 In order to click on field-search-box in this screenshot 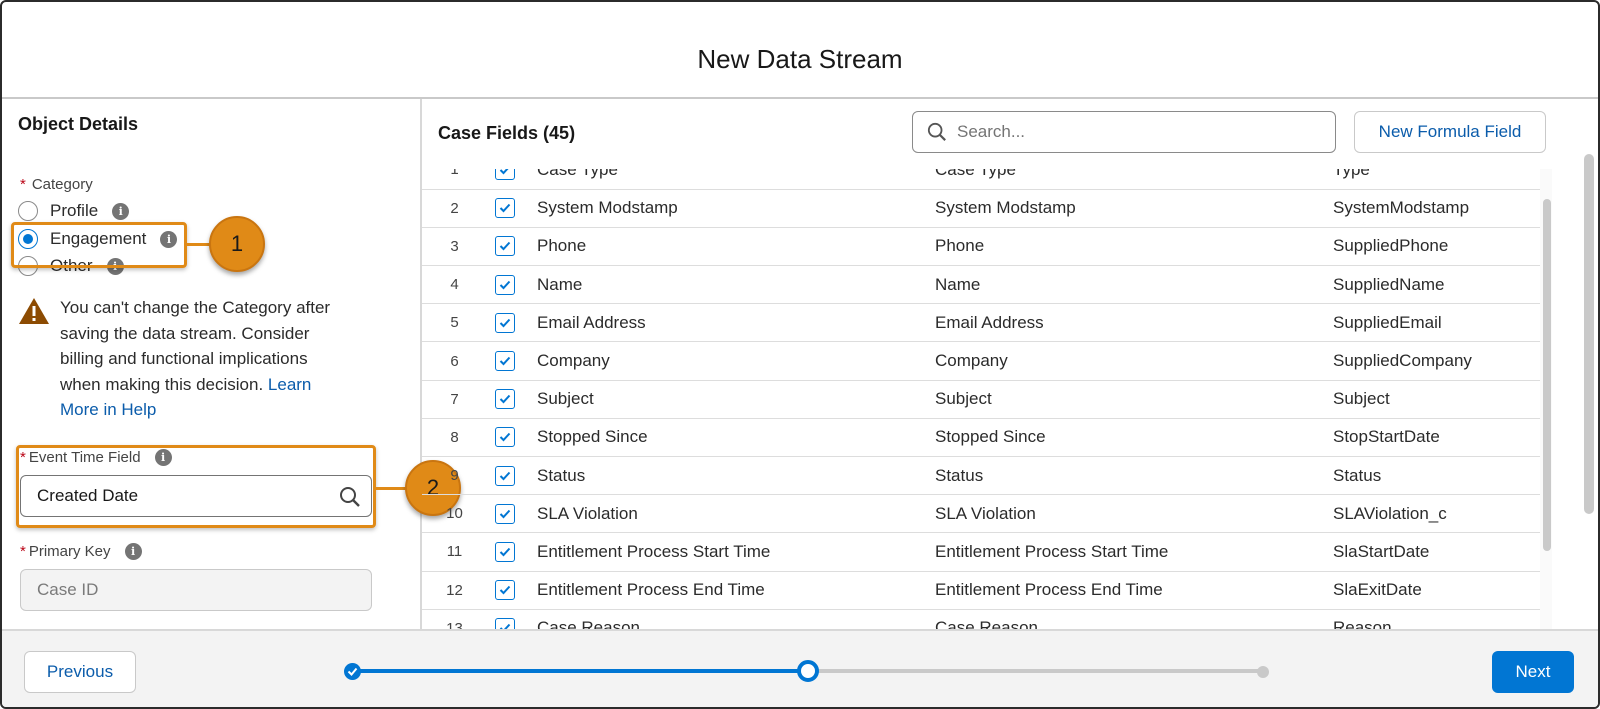, I will do `click(1124, 132)`.